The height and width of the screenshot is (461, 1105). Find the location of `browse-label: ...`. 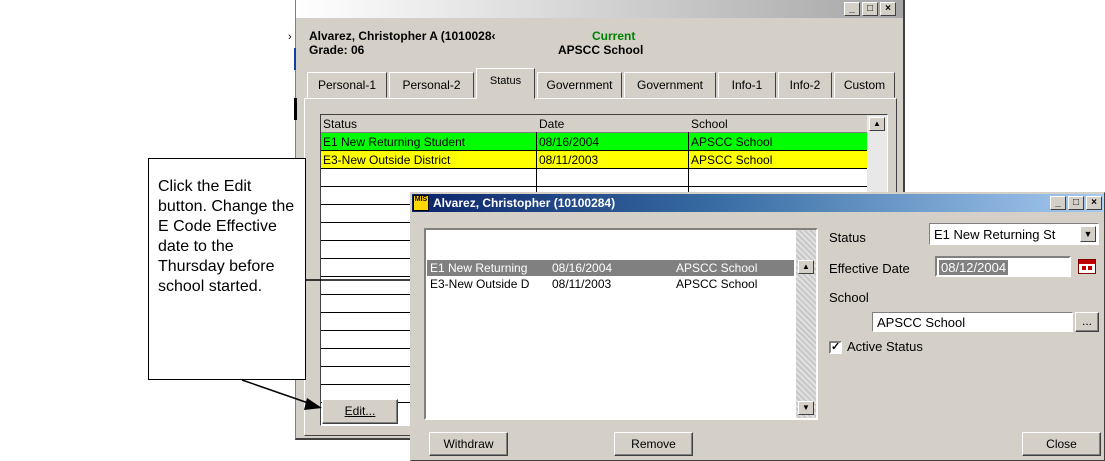

browse-label: ... is located at coordinates (1086, 321).